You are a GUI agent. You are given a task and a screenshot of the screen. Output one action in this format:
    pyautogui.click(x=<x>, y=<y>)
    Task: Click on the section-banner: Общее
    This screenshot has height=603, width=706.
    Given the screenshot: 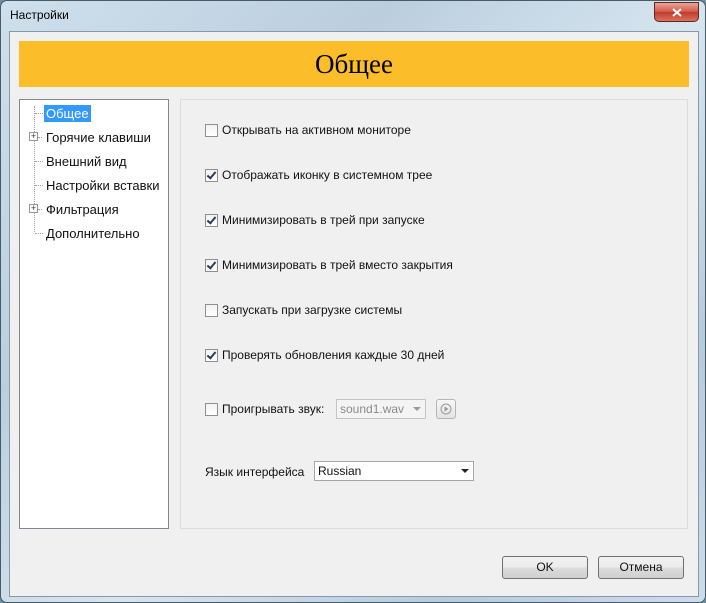 What is the action you would take?
    pyautogui.click(x=354, y=64)
    